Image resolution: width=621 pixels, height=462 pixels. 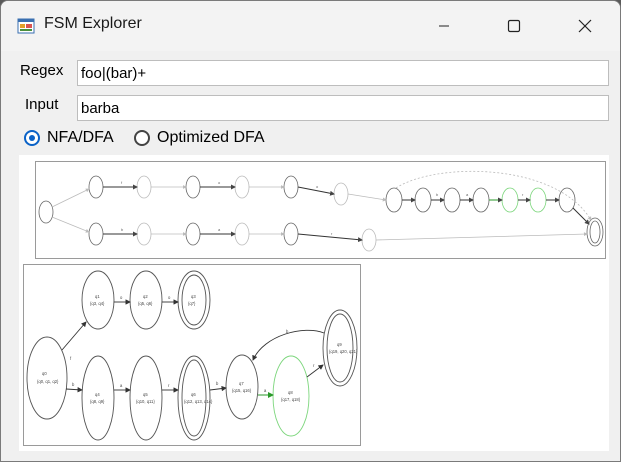 I want to click on dfa-state-q9-set: {q19, q20, q21}, so click(x=343, y=351).